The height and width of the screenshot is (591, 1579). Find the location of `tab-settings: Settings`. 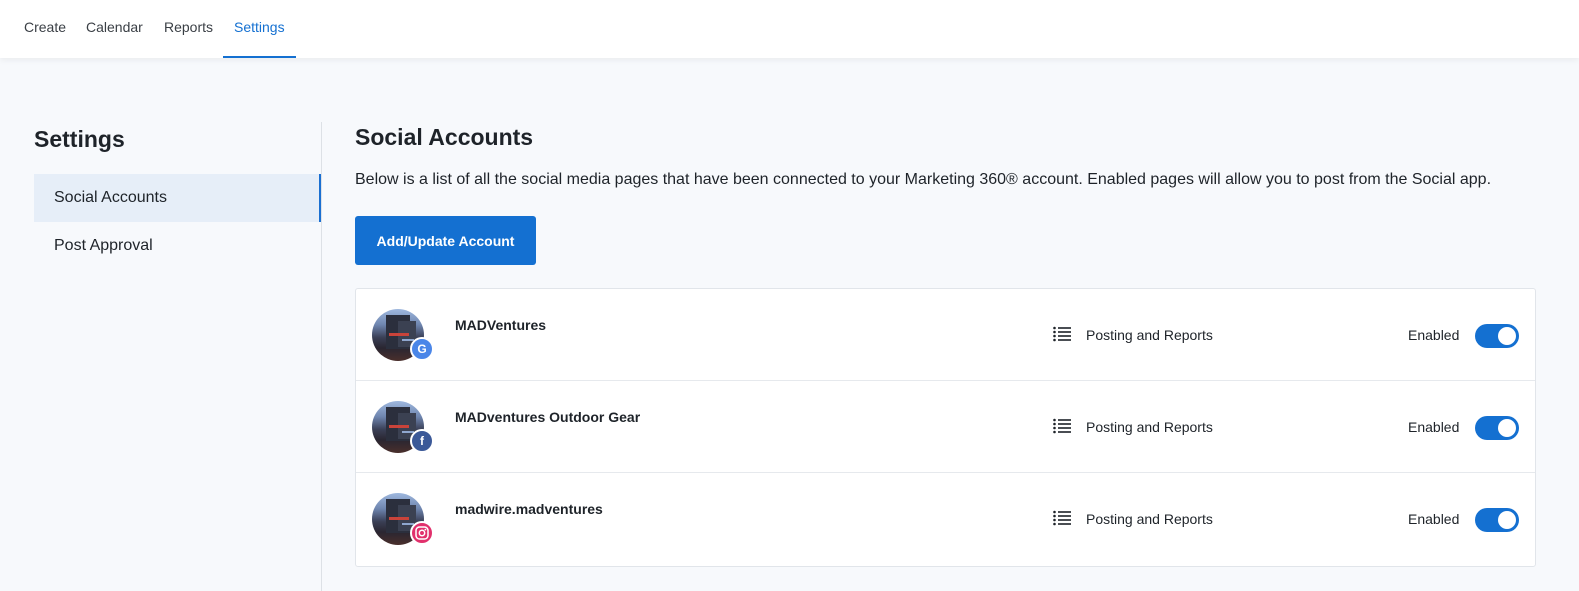

tab-settings: Settings is located at coordinates (259, 29).